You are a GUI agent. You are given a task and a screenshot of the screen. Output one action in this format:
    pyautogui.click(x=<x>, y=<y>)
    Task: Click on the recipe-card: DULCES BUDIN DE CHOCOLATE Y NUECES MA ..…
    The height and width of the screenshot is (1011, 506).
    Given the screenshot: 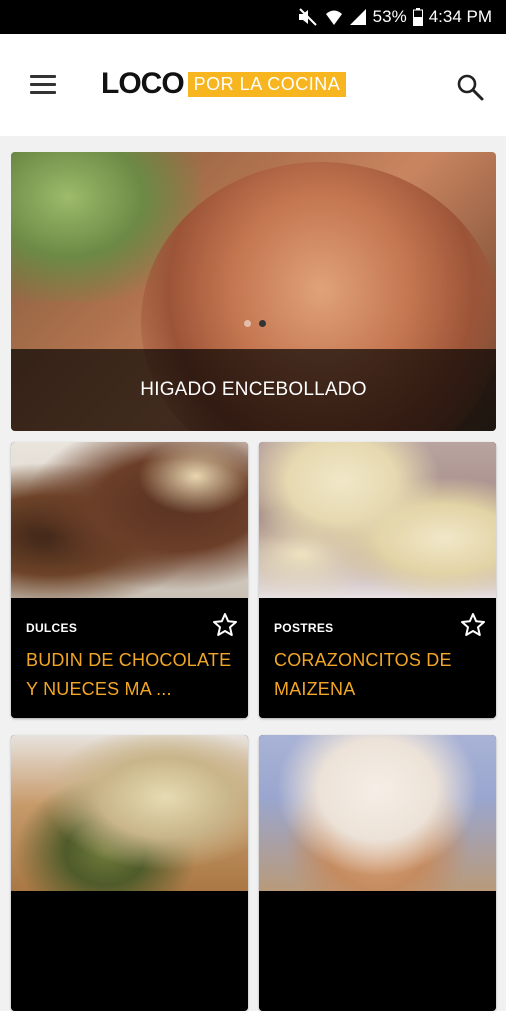 What is the action you would take?
    pyautogui.click(x=129, y=580)
    